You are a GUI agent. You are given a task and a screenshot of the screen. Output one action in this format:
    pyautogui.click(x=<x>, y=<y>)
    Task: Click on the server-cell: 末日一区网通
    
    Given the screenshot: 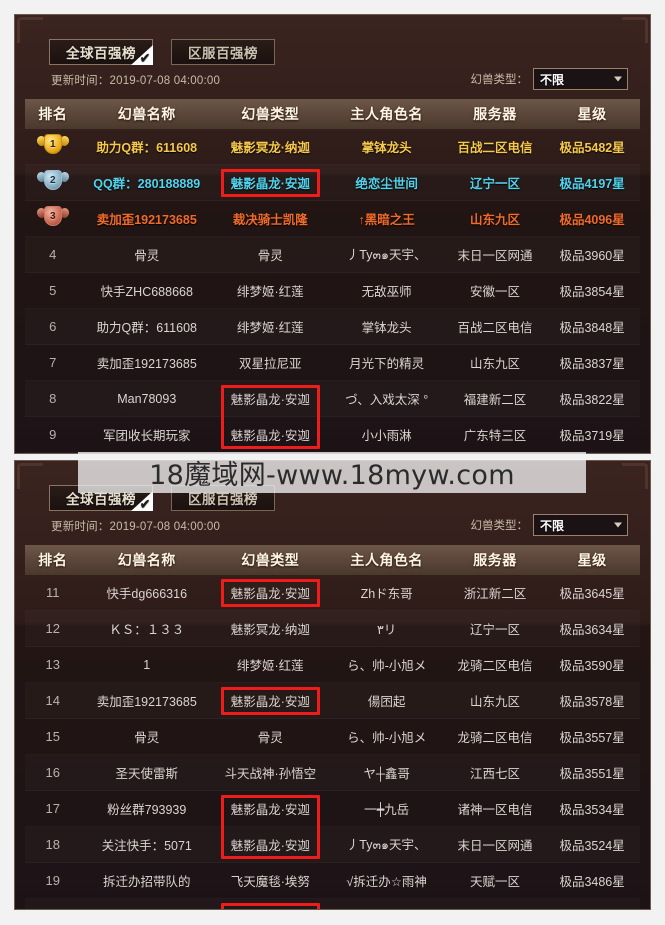 What is the action you would take?
    pyautogui.click(x=495, y=256)
    